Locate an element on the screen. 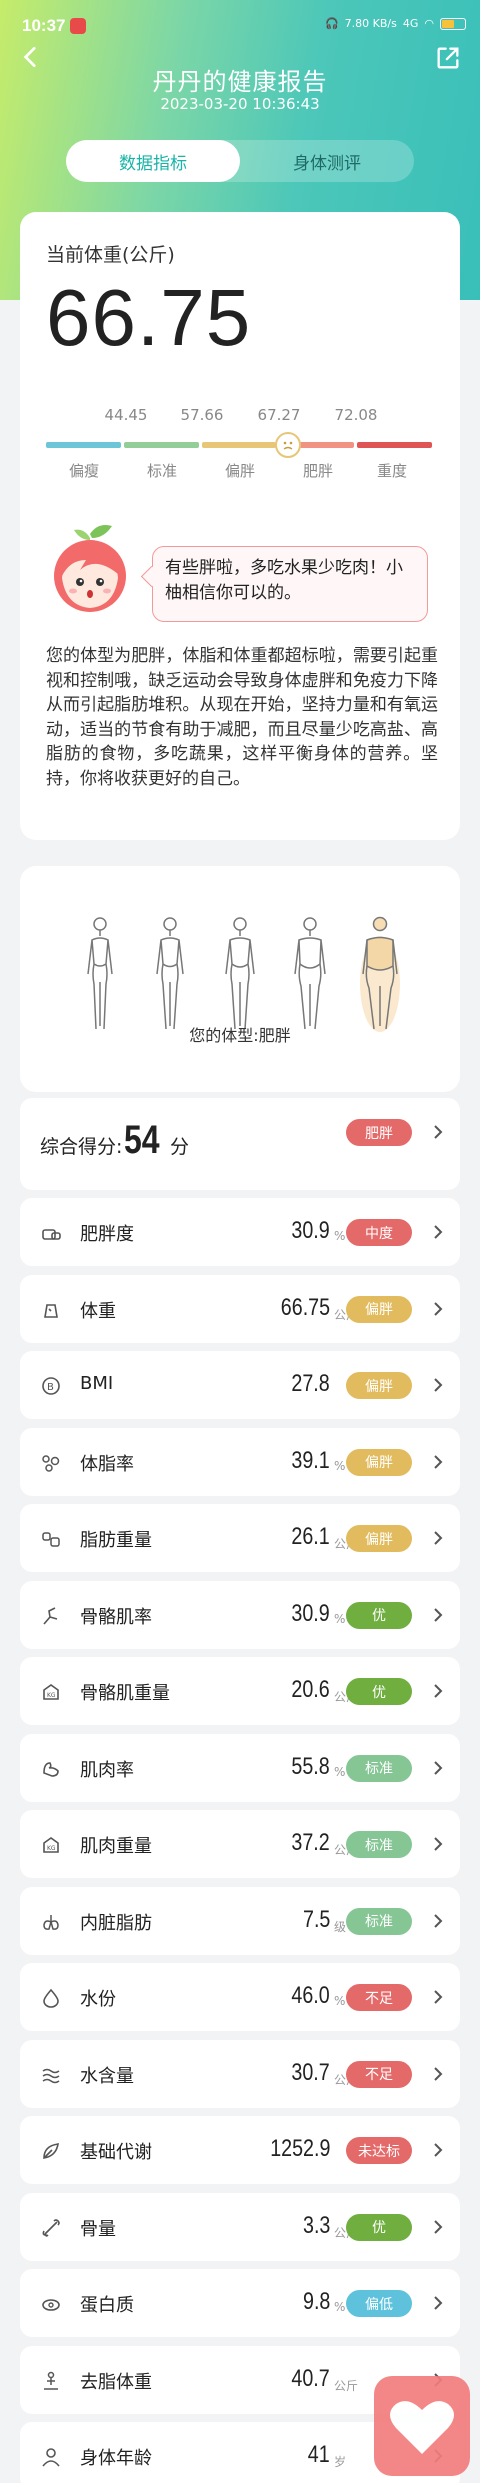 This screenshot has height=2483, width=480. battery-icon is located at coordinates (453, 23).